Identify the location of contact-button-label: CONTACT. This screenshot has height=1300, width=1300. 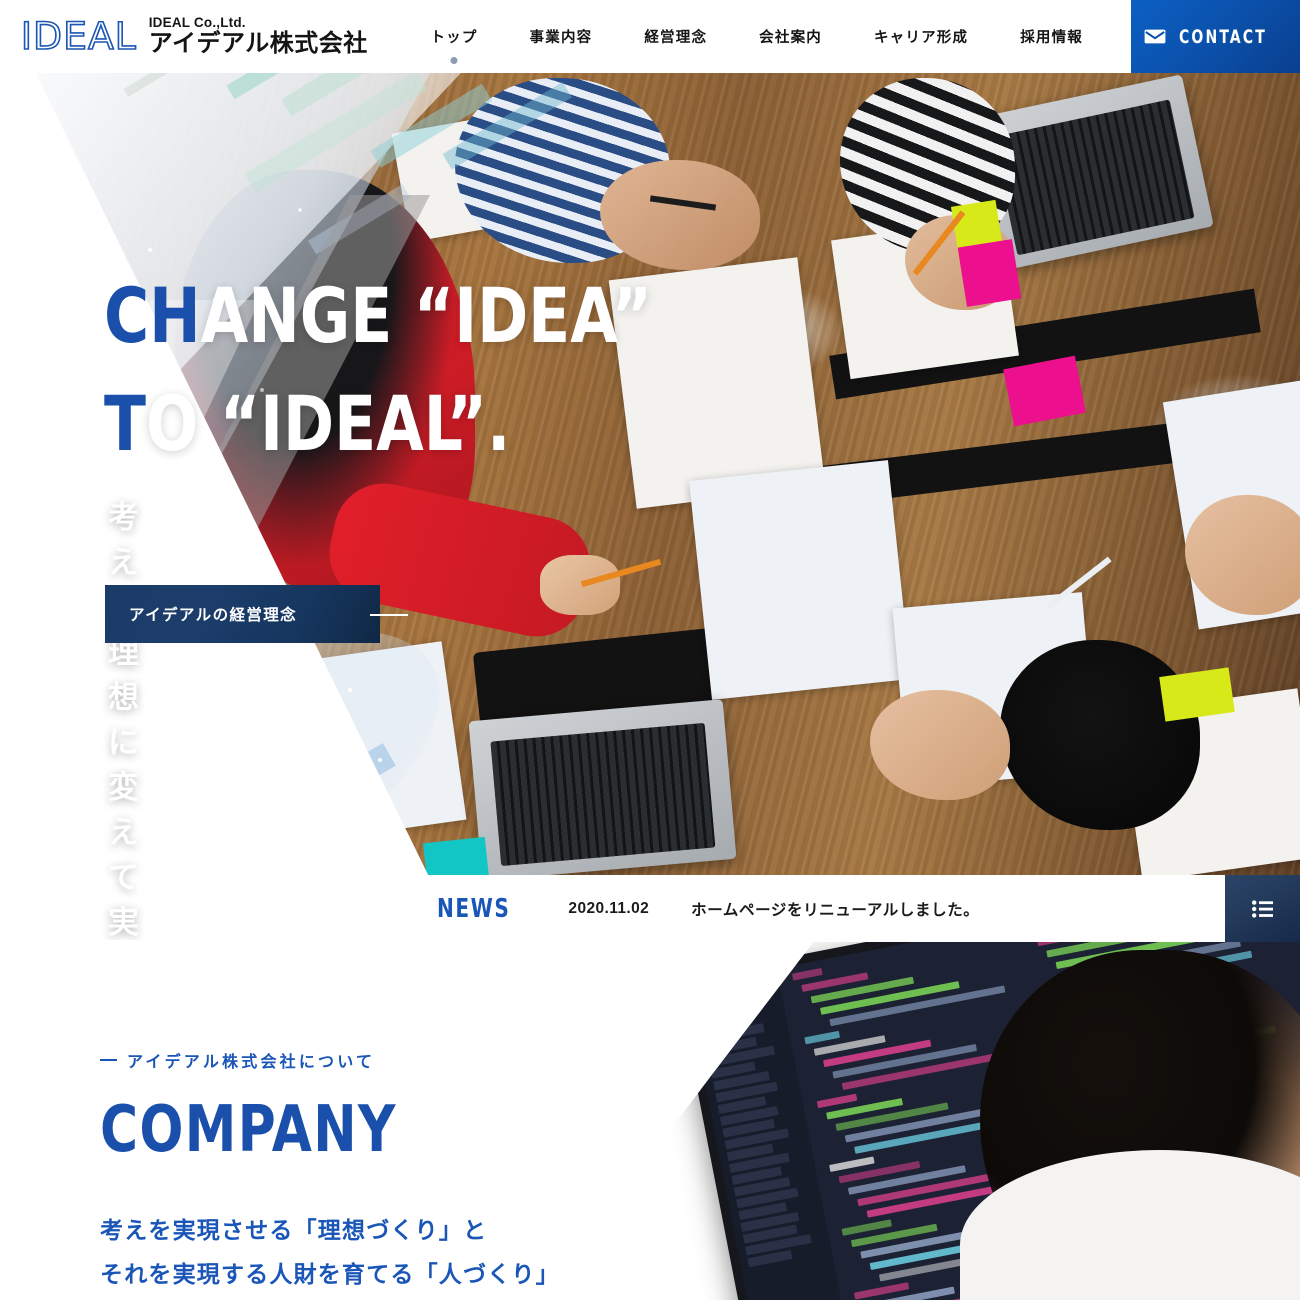
(1223, 36).